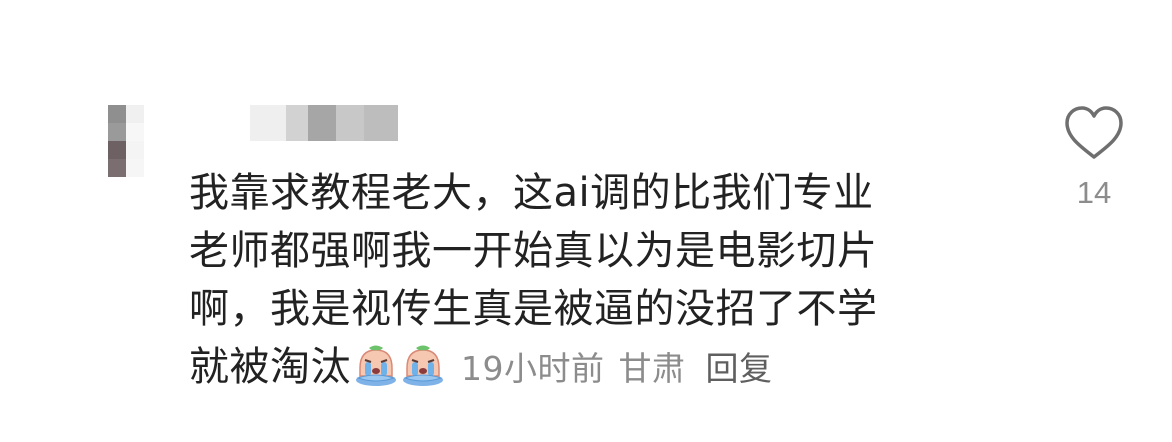  What do you see at coordinates (533, 309) in the screenshot?
I see `comment-line: 啊，我是视传生真是被逼的没招了不学` at bounding box center [533, 309].